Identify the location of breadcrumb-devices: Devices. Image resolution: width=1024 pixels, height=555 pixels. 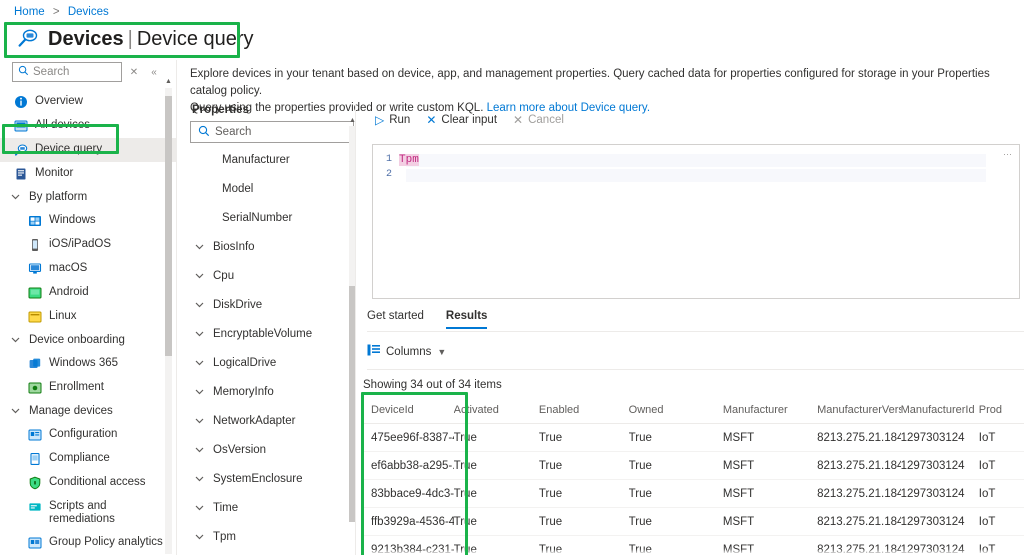
(88, 12).